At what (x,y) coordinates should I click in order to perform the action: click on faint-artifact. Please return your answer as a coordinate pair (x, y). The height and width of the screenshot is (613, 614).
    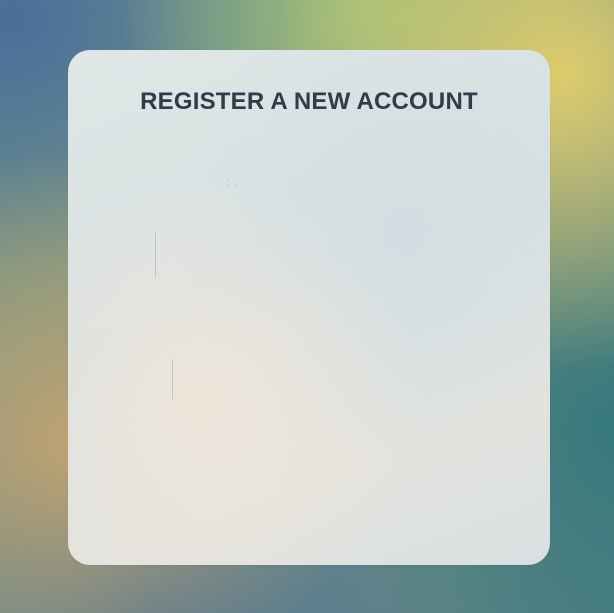
    Looking at the image, I should click on (232, 183).